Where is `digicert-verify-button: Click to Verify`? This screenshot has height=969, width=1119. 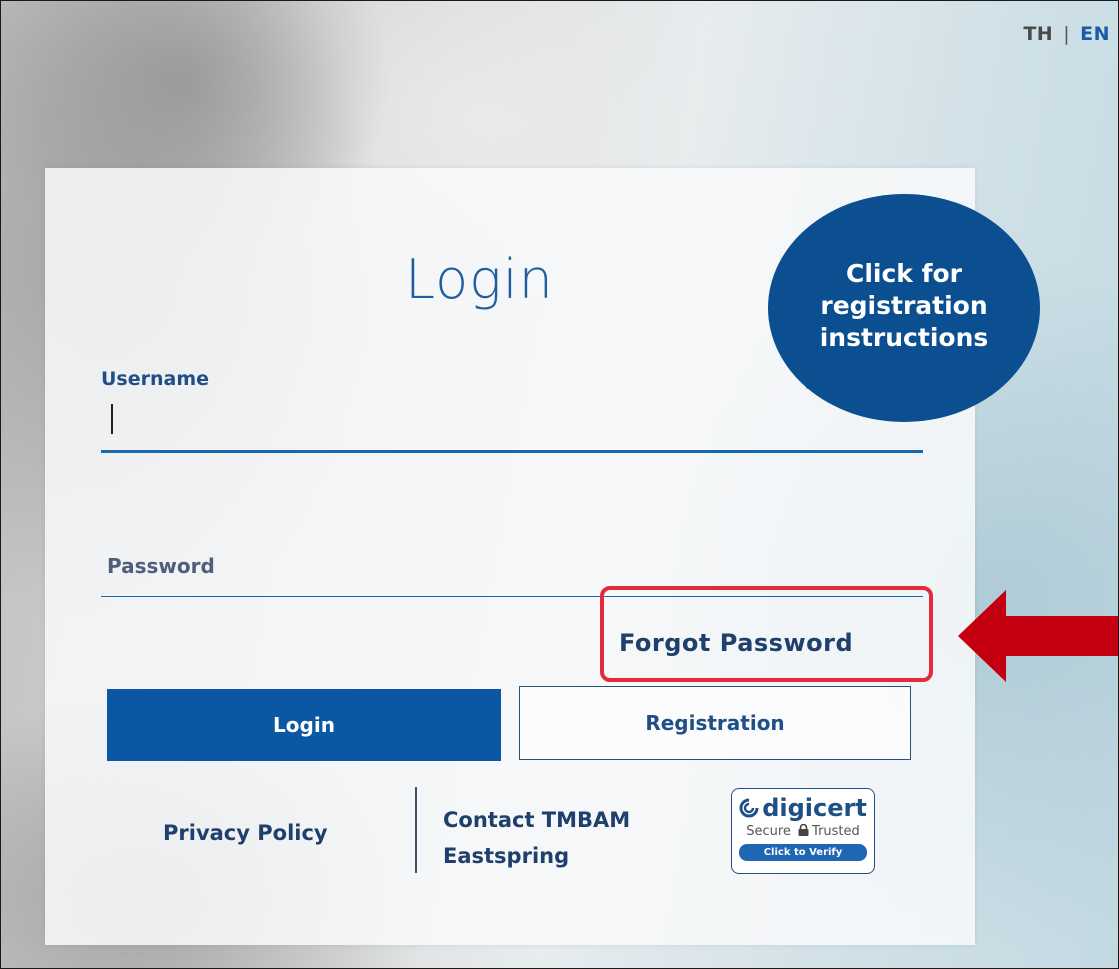
digicert-verify-button: Click to Verify is located at coordinates (803, 852).